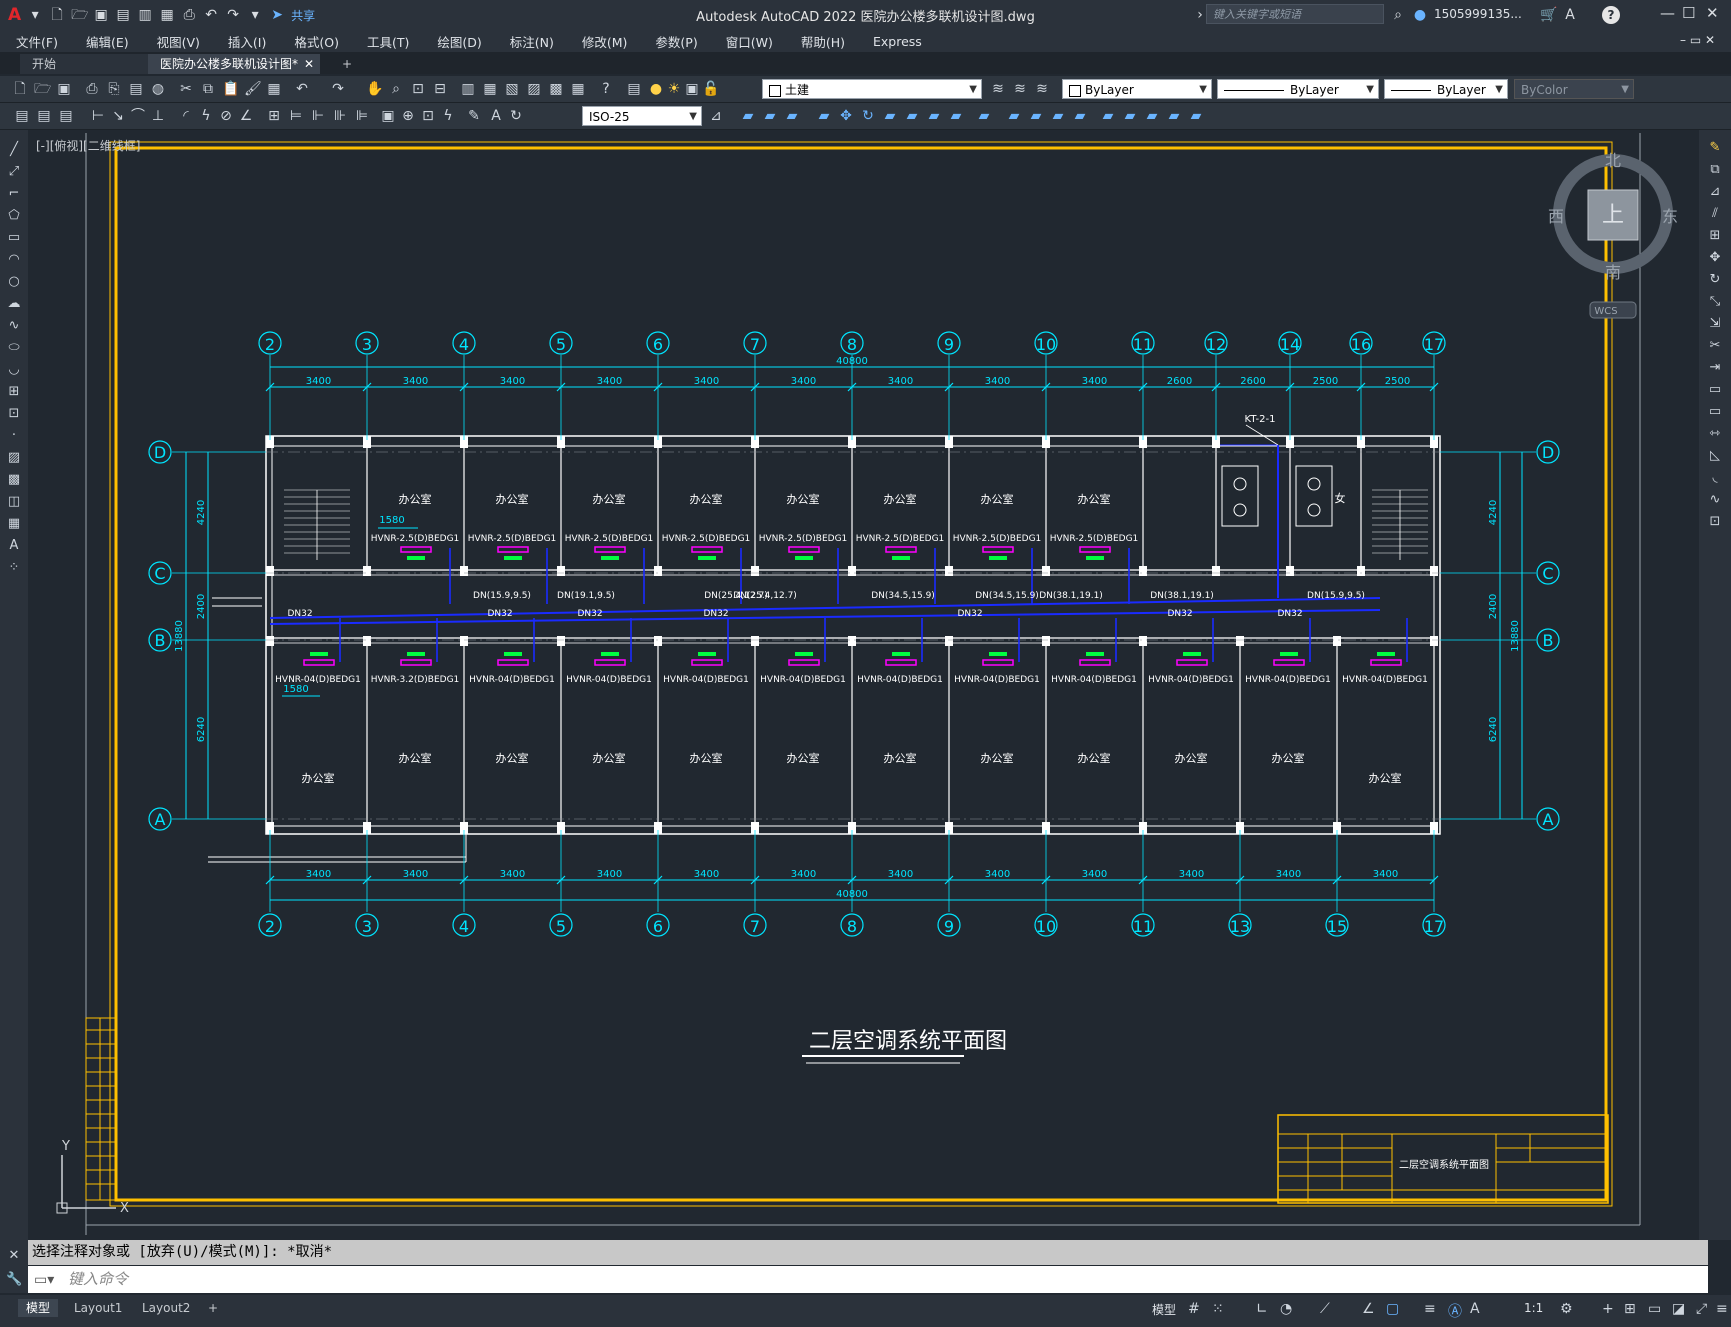  Describe the element at coordinates (362, 116) in the screenshot. I see `dim-break-icon: ⊫` at that location.